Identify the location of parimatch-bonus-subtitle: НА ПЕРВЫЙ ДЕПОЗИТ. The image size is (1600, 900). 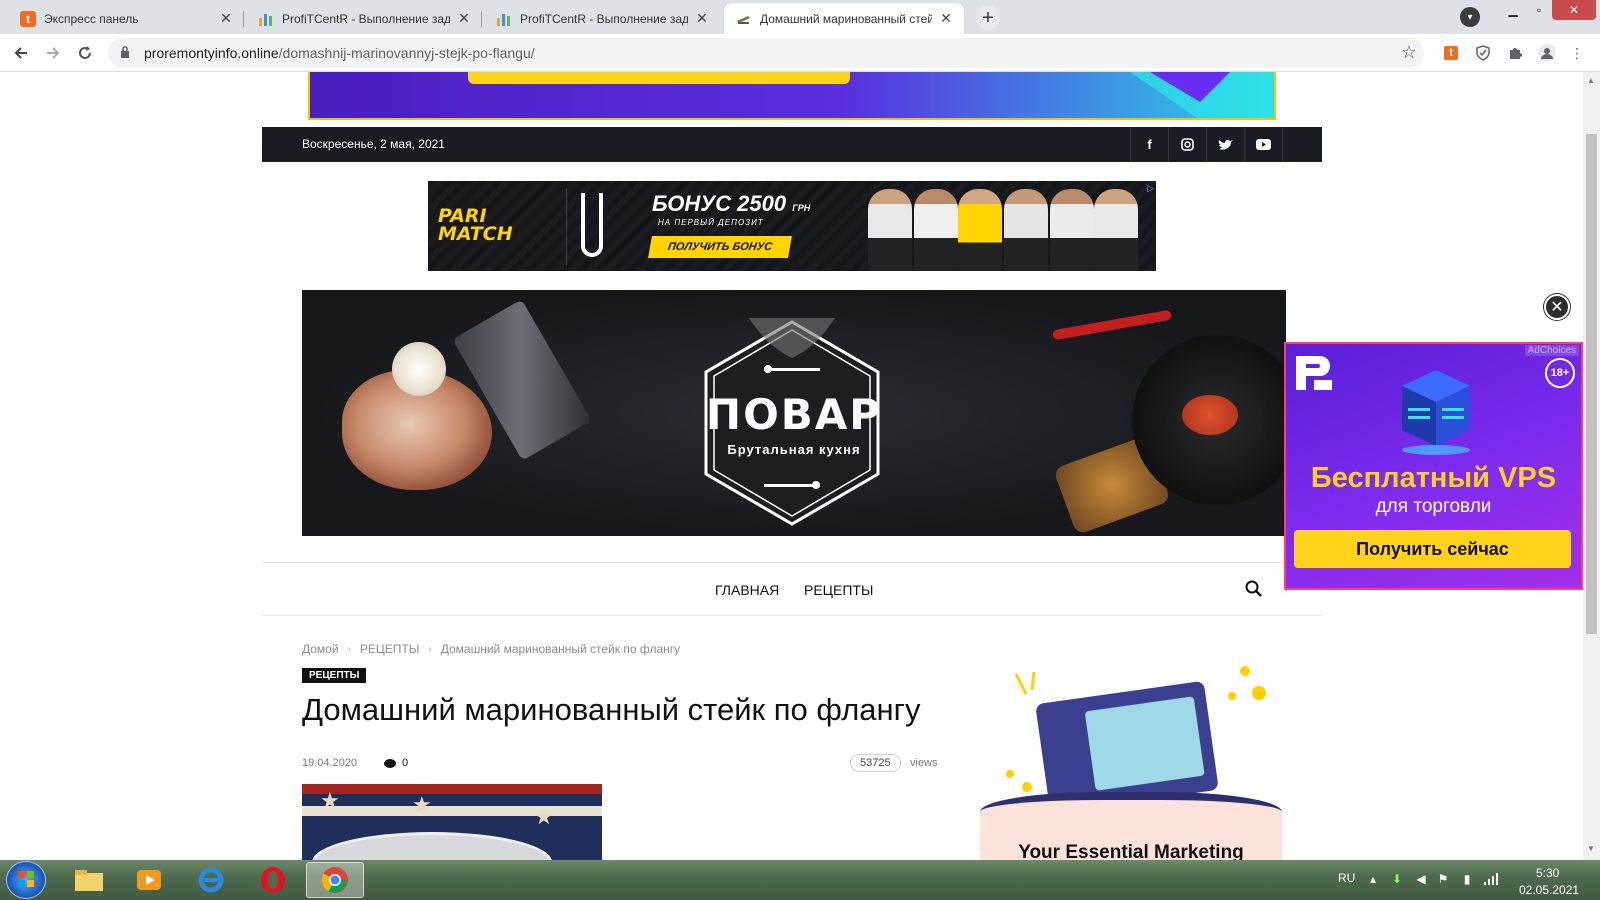
(711, 222).